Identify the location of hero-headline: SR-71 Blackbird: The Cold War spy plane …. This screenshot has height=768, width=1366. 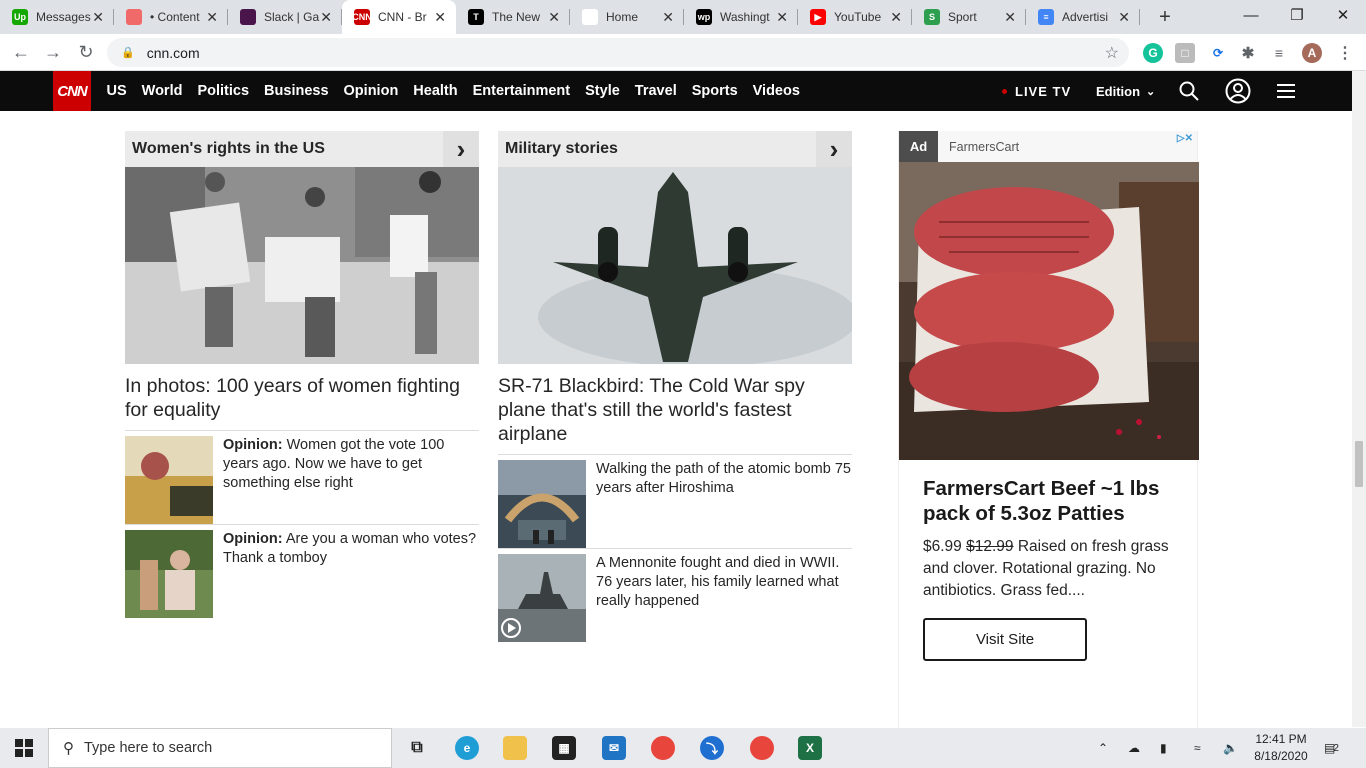
(675, 410).